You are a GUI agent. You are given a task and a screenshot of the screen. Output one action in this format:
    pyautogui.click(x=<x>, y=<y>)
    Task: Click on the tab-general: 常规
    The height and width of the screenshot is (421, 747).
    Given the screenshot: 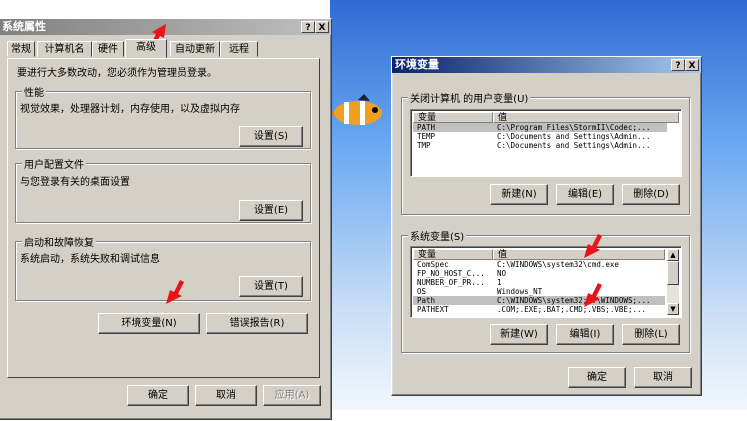 What is the action you would take?
    pyautogui.click(x=21, y=49)
    